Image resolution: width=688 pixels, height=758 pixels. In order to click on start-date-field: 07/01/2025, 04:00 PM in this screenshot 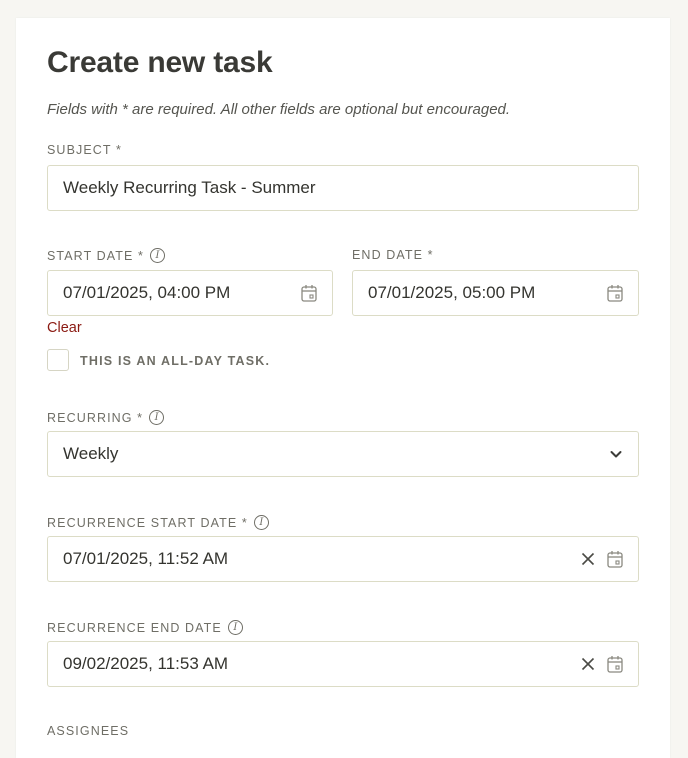, I will do `click(190, 293)`.